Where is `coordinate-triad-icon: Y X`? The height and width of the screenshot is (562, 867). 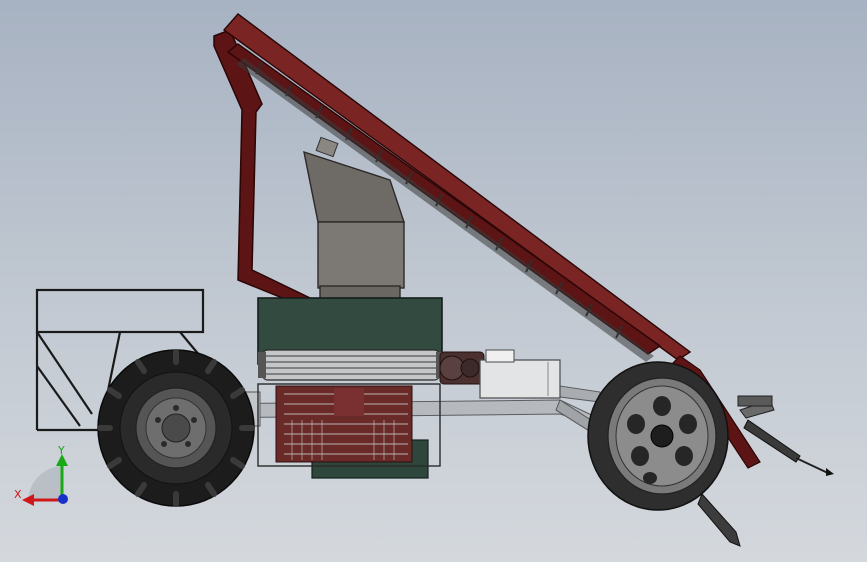
coordinate-triad-icon: Y X is located at coordinates (41, 475).